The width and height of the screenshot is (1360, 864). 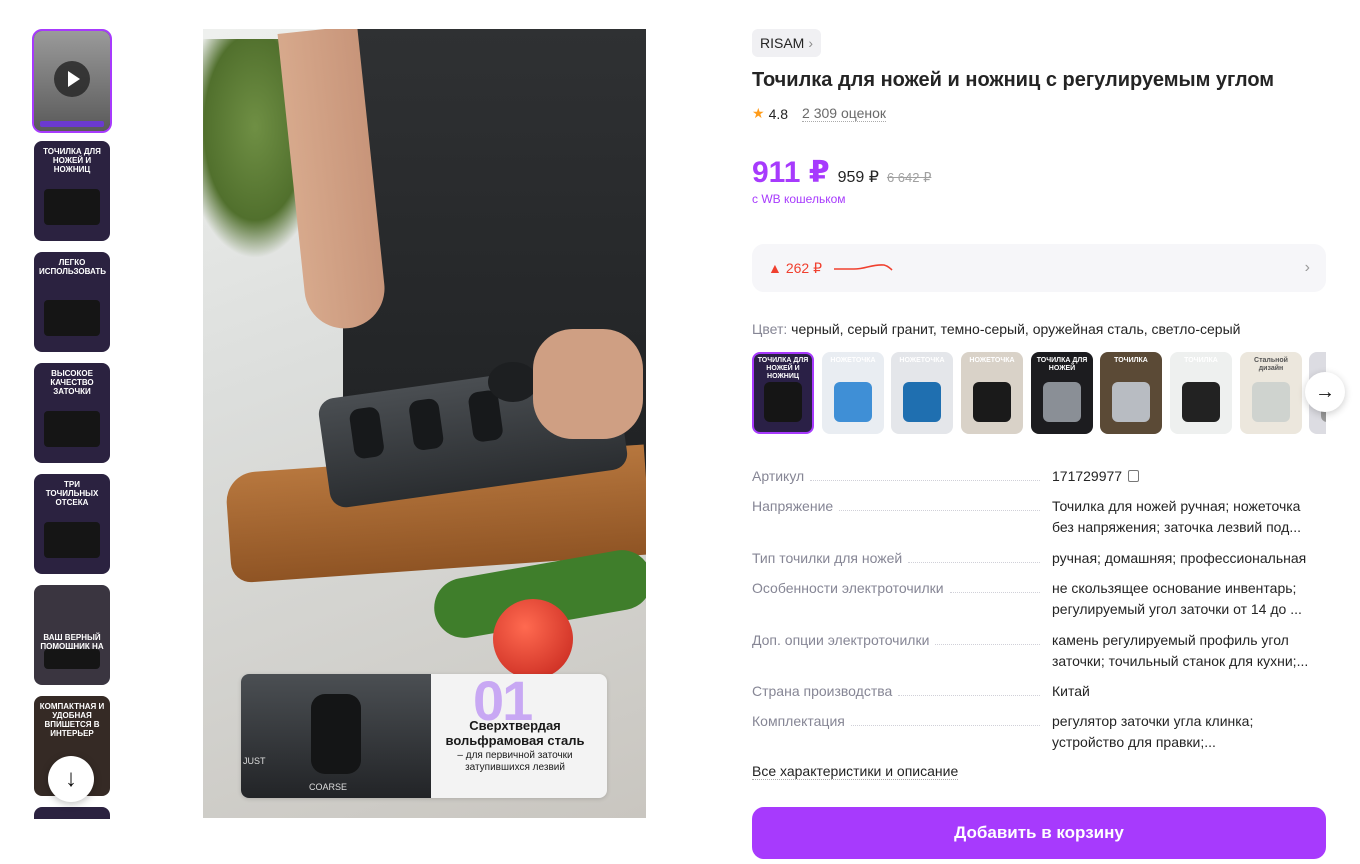 What do you see at coordinates (1325, 392) in the screenshot?
I see `arrow-right-icon: →` at bounding box center [1325, 392].